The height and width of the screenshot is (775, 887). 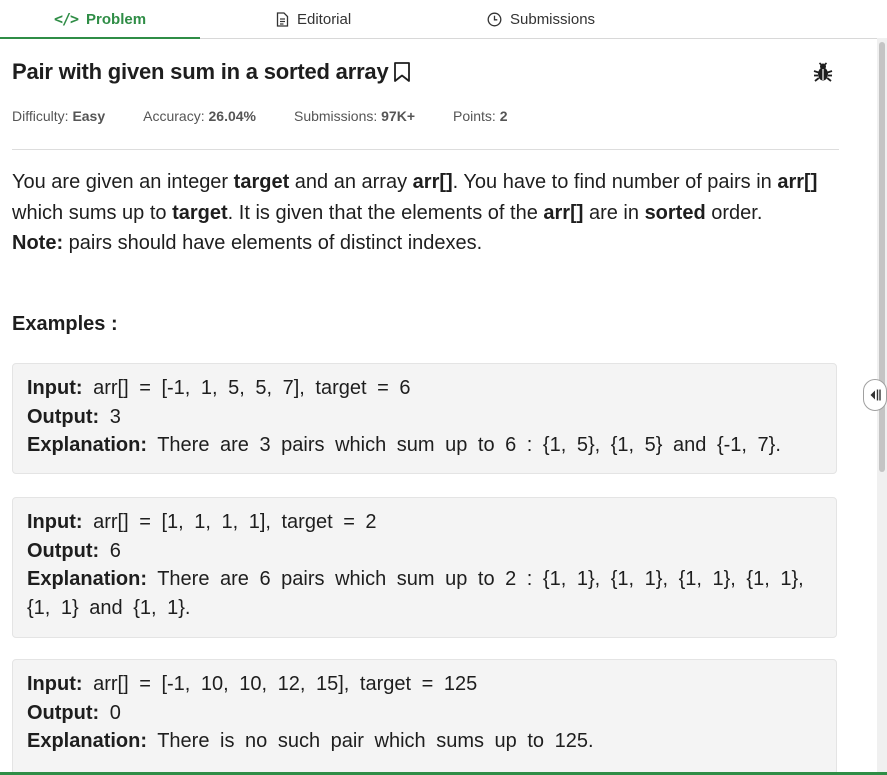 I want to click on tab-editorial-label: Editorial, so click(x=324, y=19).